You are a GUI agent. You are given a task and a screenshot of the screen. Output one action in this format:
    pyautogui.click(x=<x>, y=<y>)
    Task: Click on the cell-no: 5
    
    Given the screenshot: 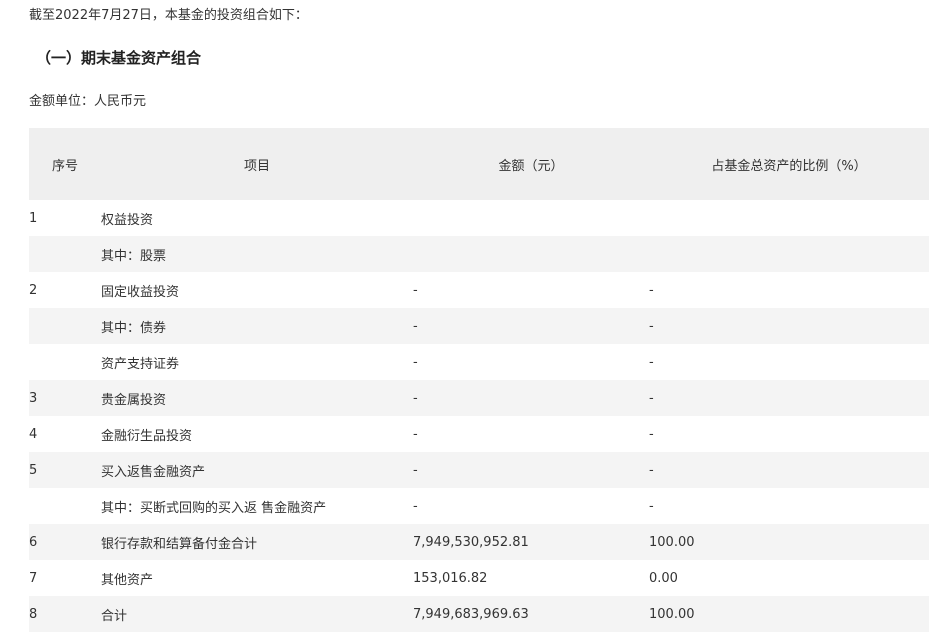 What is the action you would take?
    pyautogui.click(x=65, y=470)
    